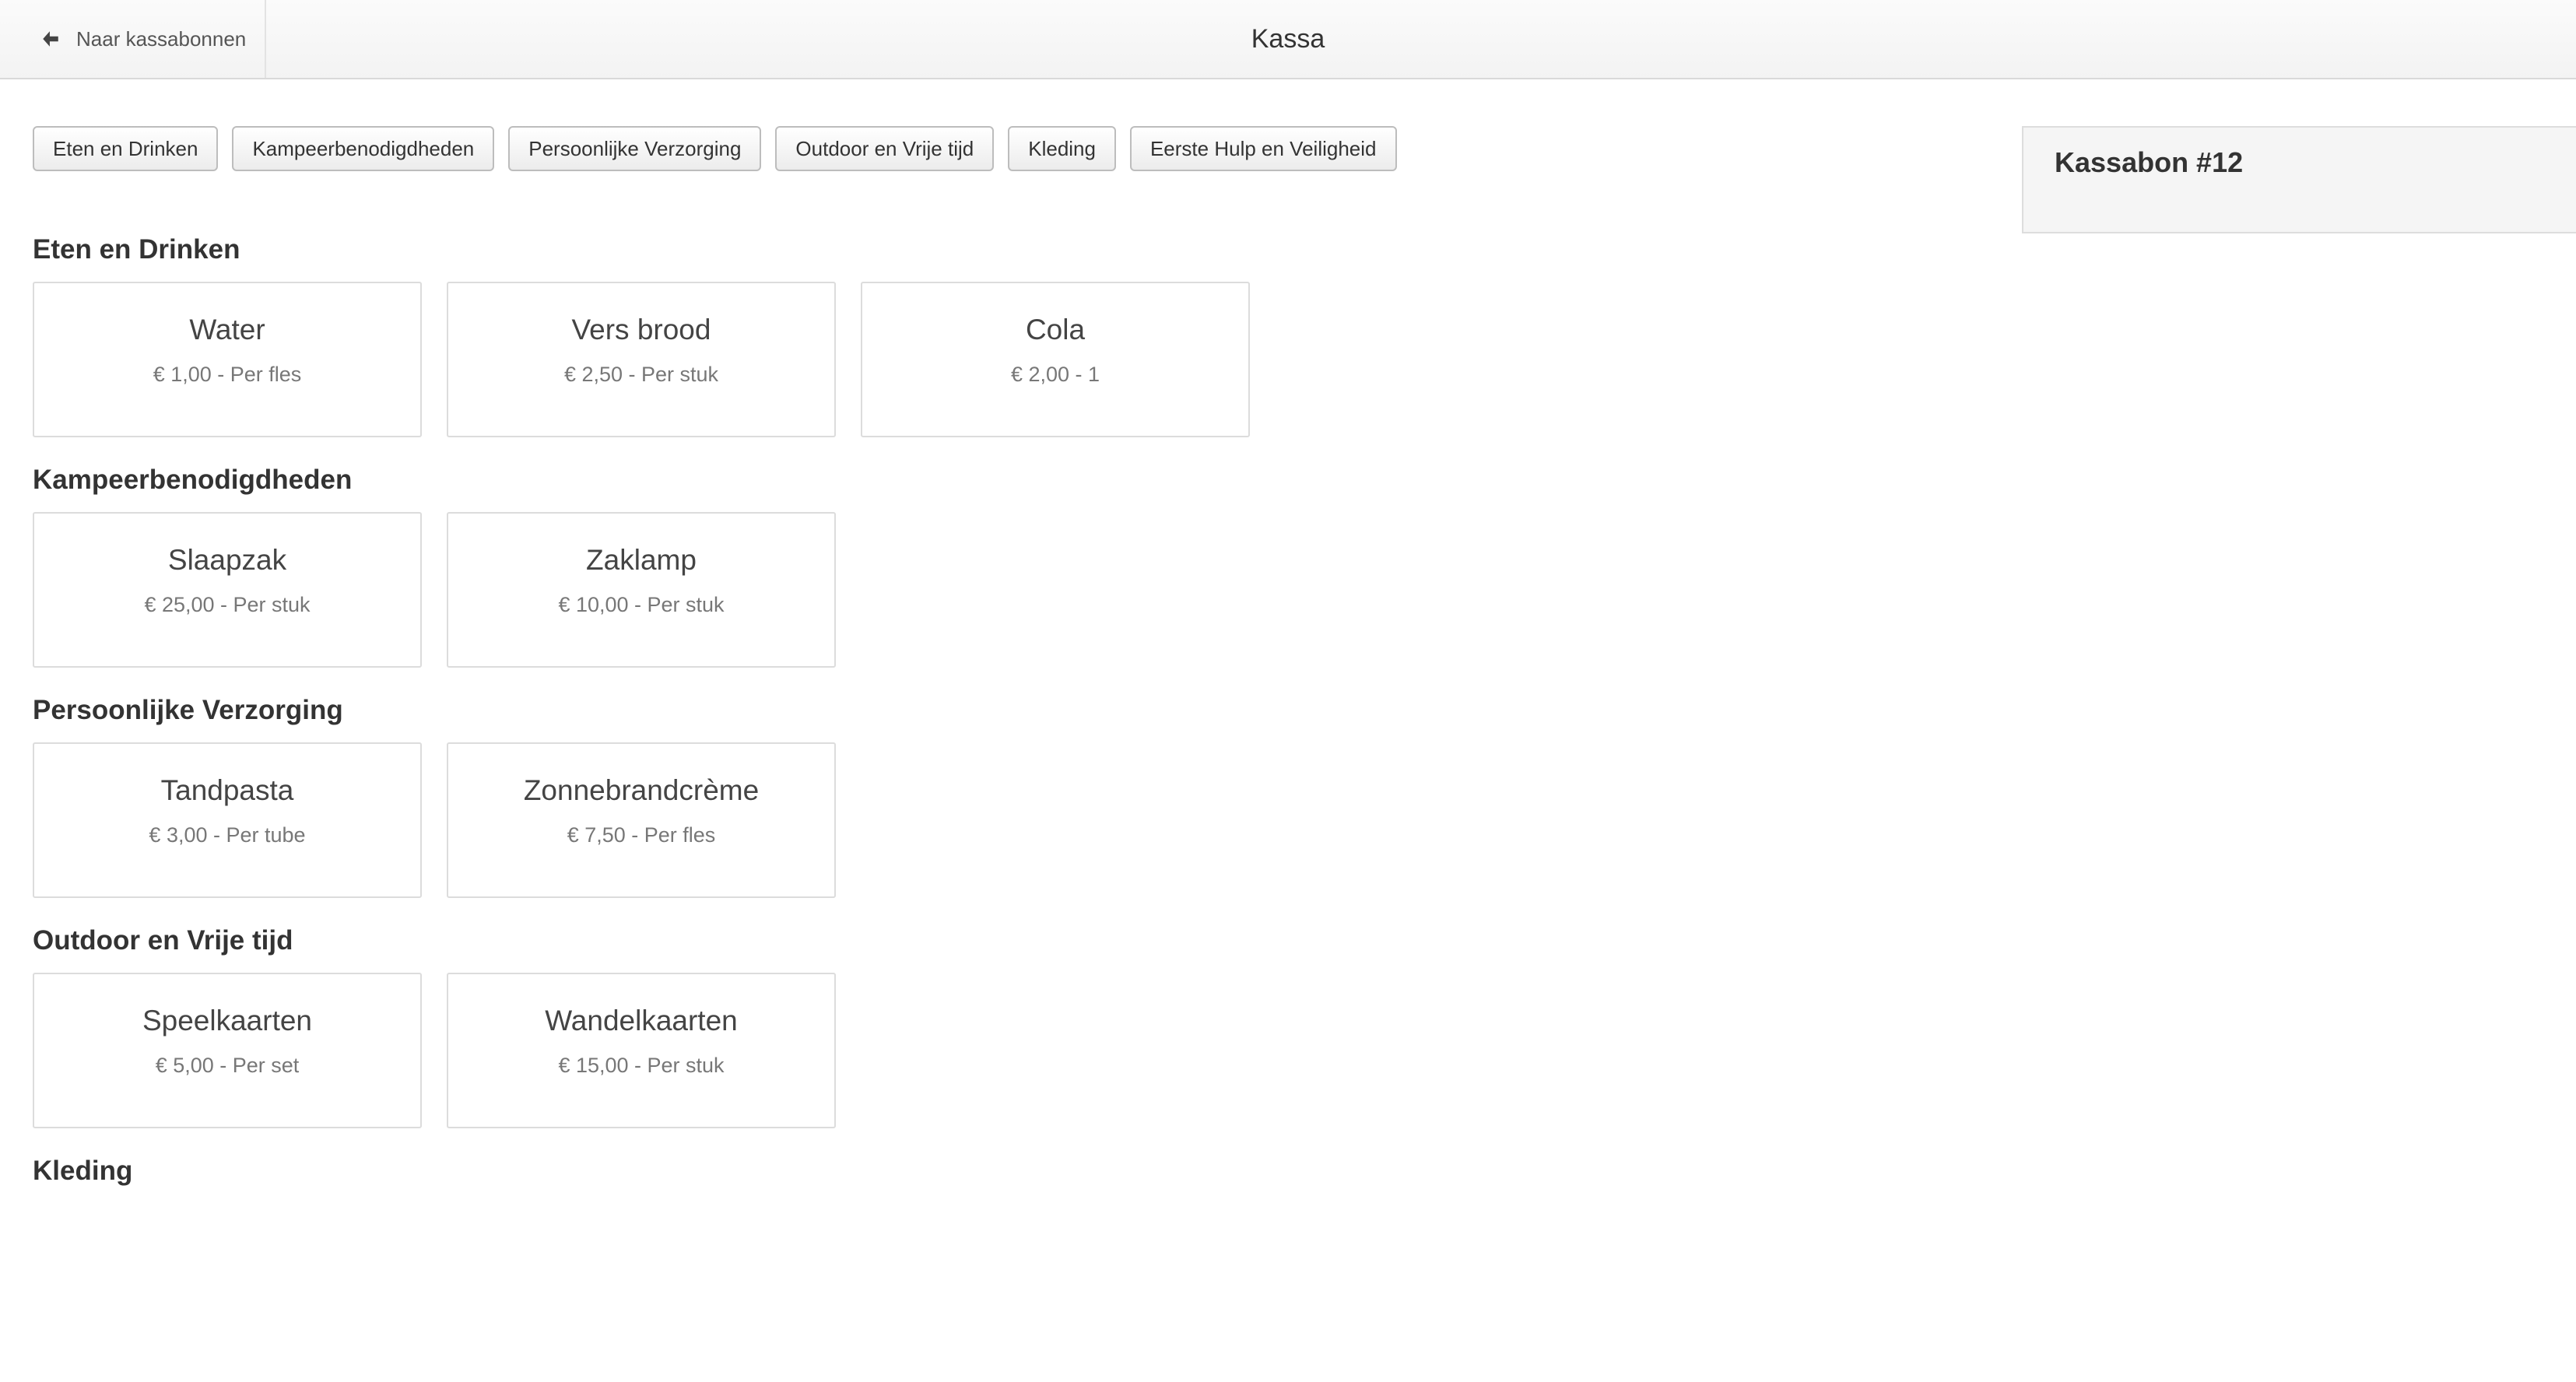 This screenshot has height=1382, width=2576. I want to click on back-link-label: Naar kassabonnen, so click(162, 38).